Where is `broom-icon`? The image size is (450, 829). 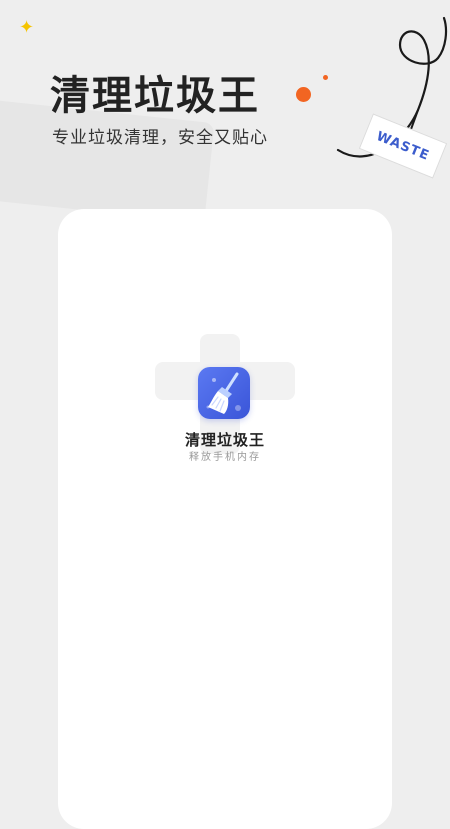
broom-icon is located at coordinates (223, 393).